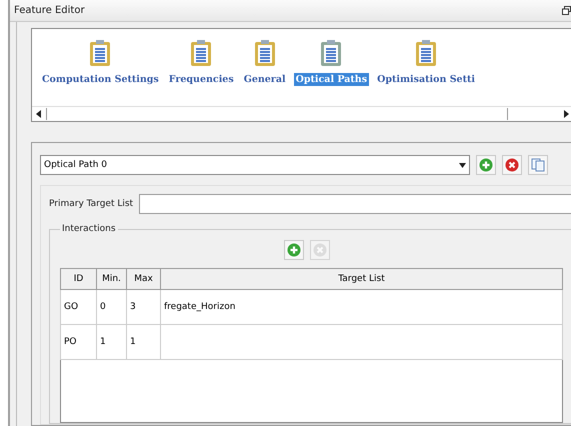 Image resolution: width=571 pixels, height=426 pixels. What do you see at coordinates (143, 307) in the screenshot?
I see `table-cell: 3` at bounding box center [143, 307].